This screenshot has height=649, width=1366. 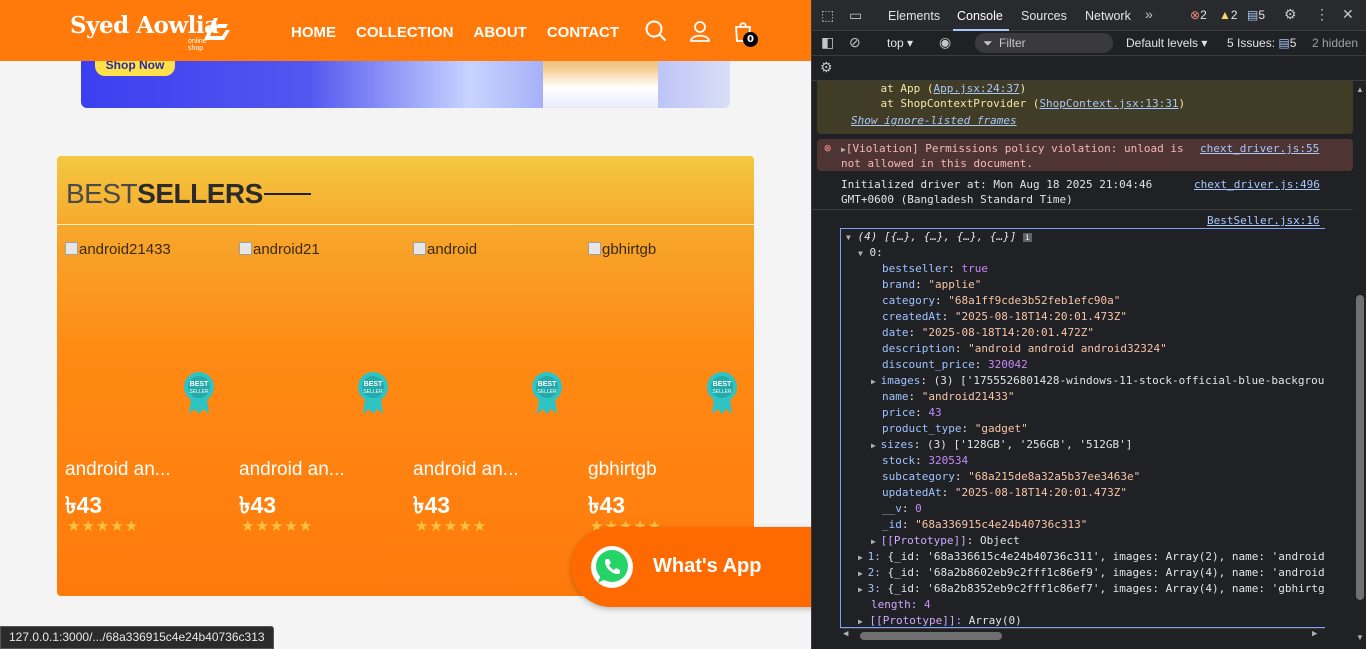 I want to click on message-icon: ▤, so click(x=1253, y=15).